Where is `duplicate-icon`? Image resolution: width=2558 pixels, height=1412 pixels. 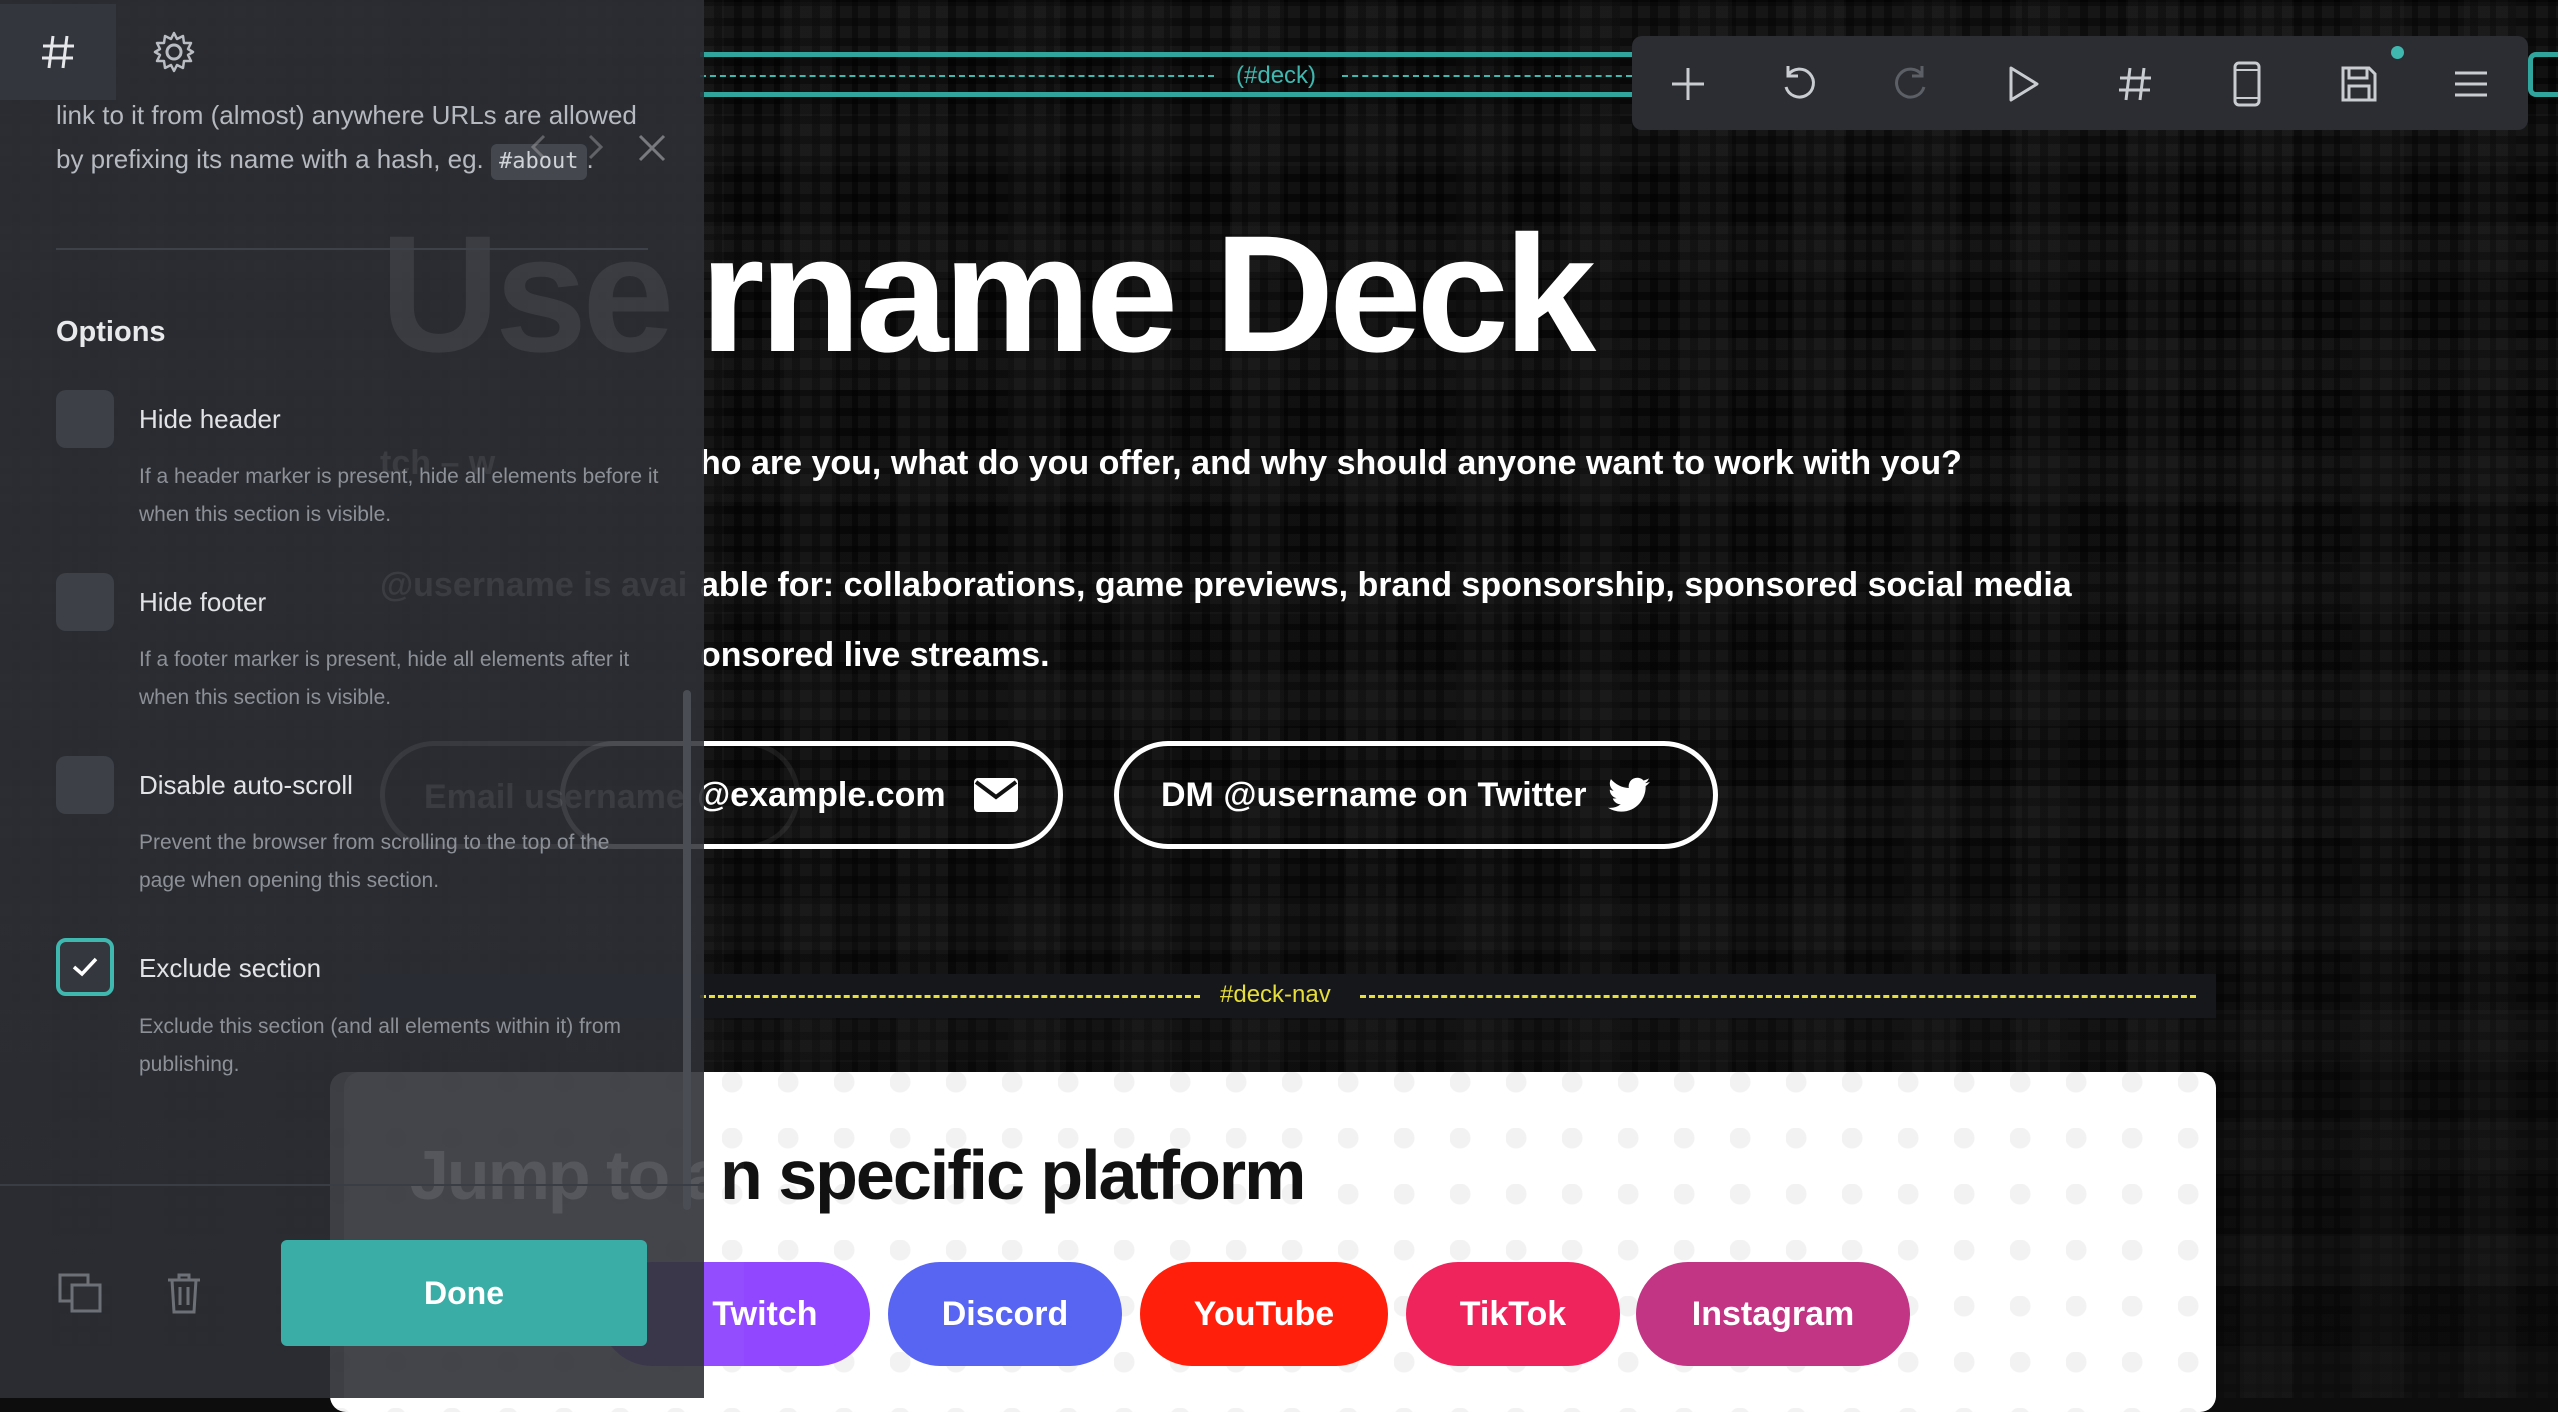
duplicate-icon is located at coordinates (80, 1293).